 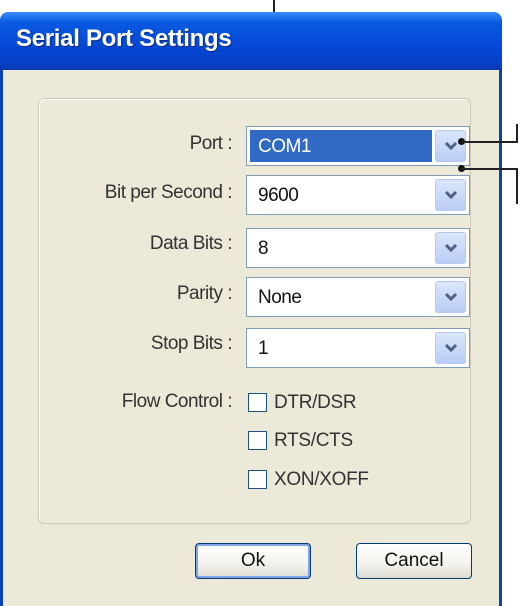 I want to click on data-bits-label: Data Bits :, so click(x=191, y=243).